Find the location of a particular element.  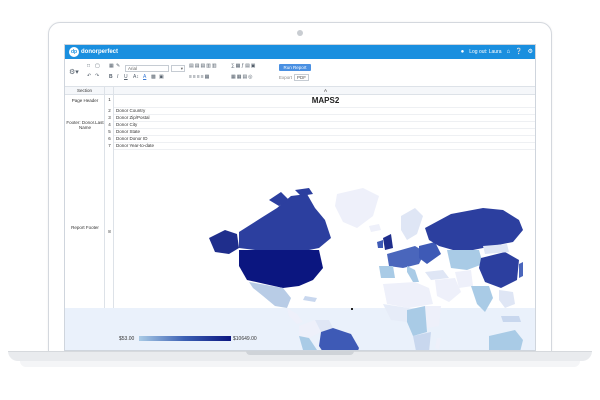

row-number: 4 is located at coordinates (109, 124).